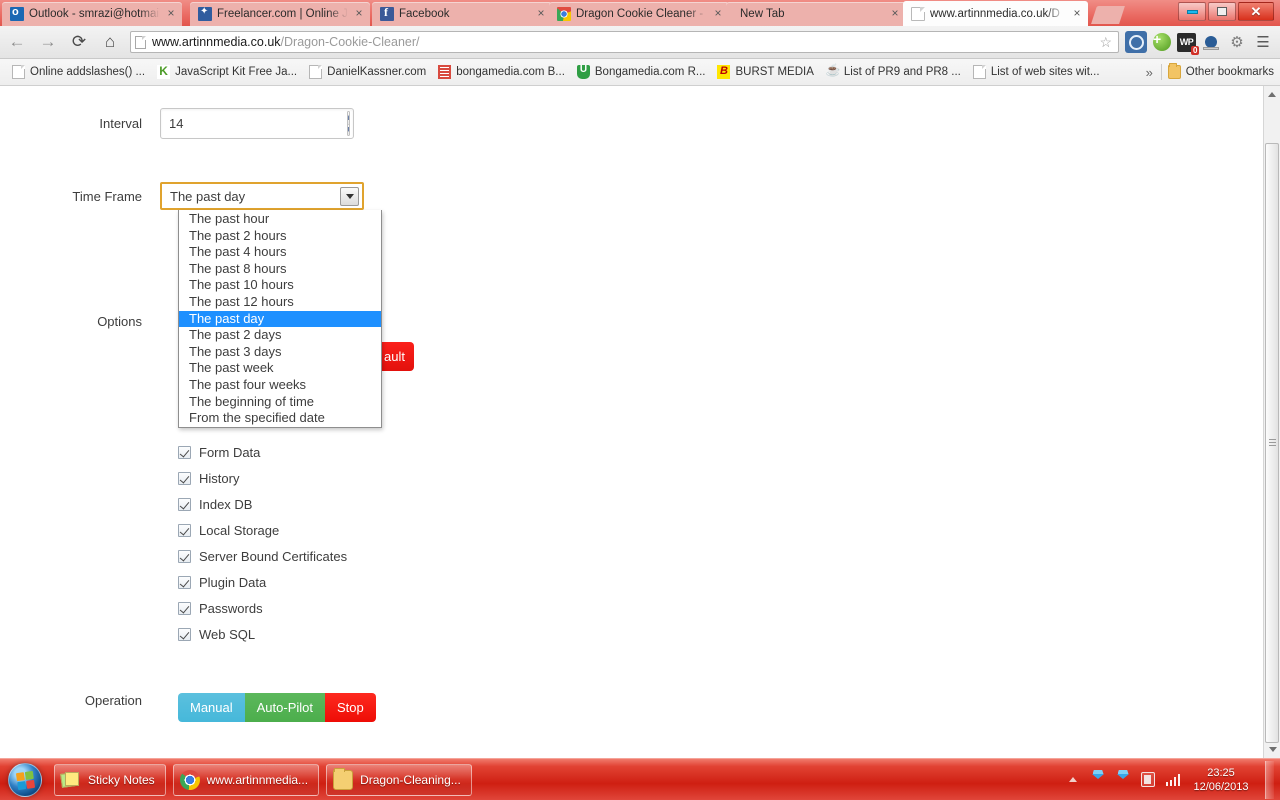 Image resolution: width=1280 pixels, height=800 pixels. What do you see at coordinates (216, 634) in the screenshot?
I see `checkbox-web-sql: Web SQL` at bounding box center [216, 634].